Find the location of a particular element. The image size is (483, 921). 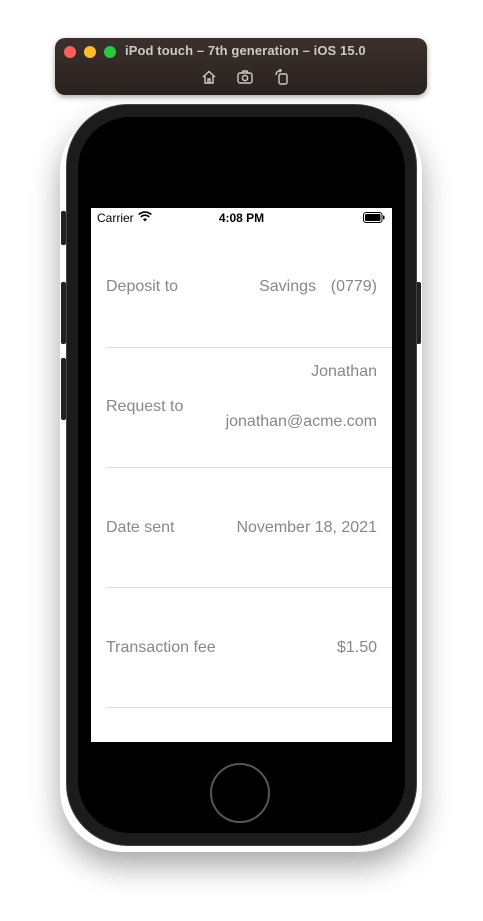

deposit-account-name: Savings is located at coordinates (287, 286).